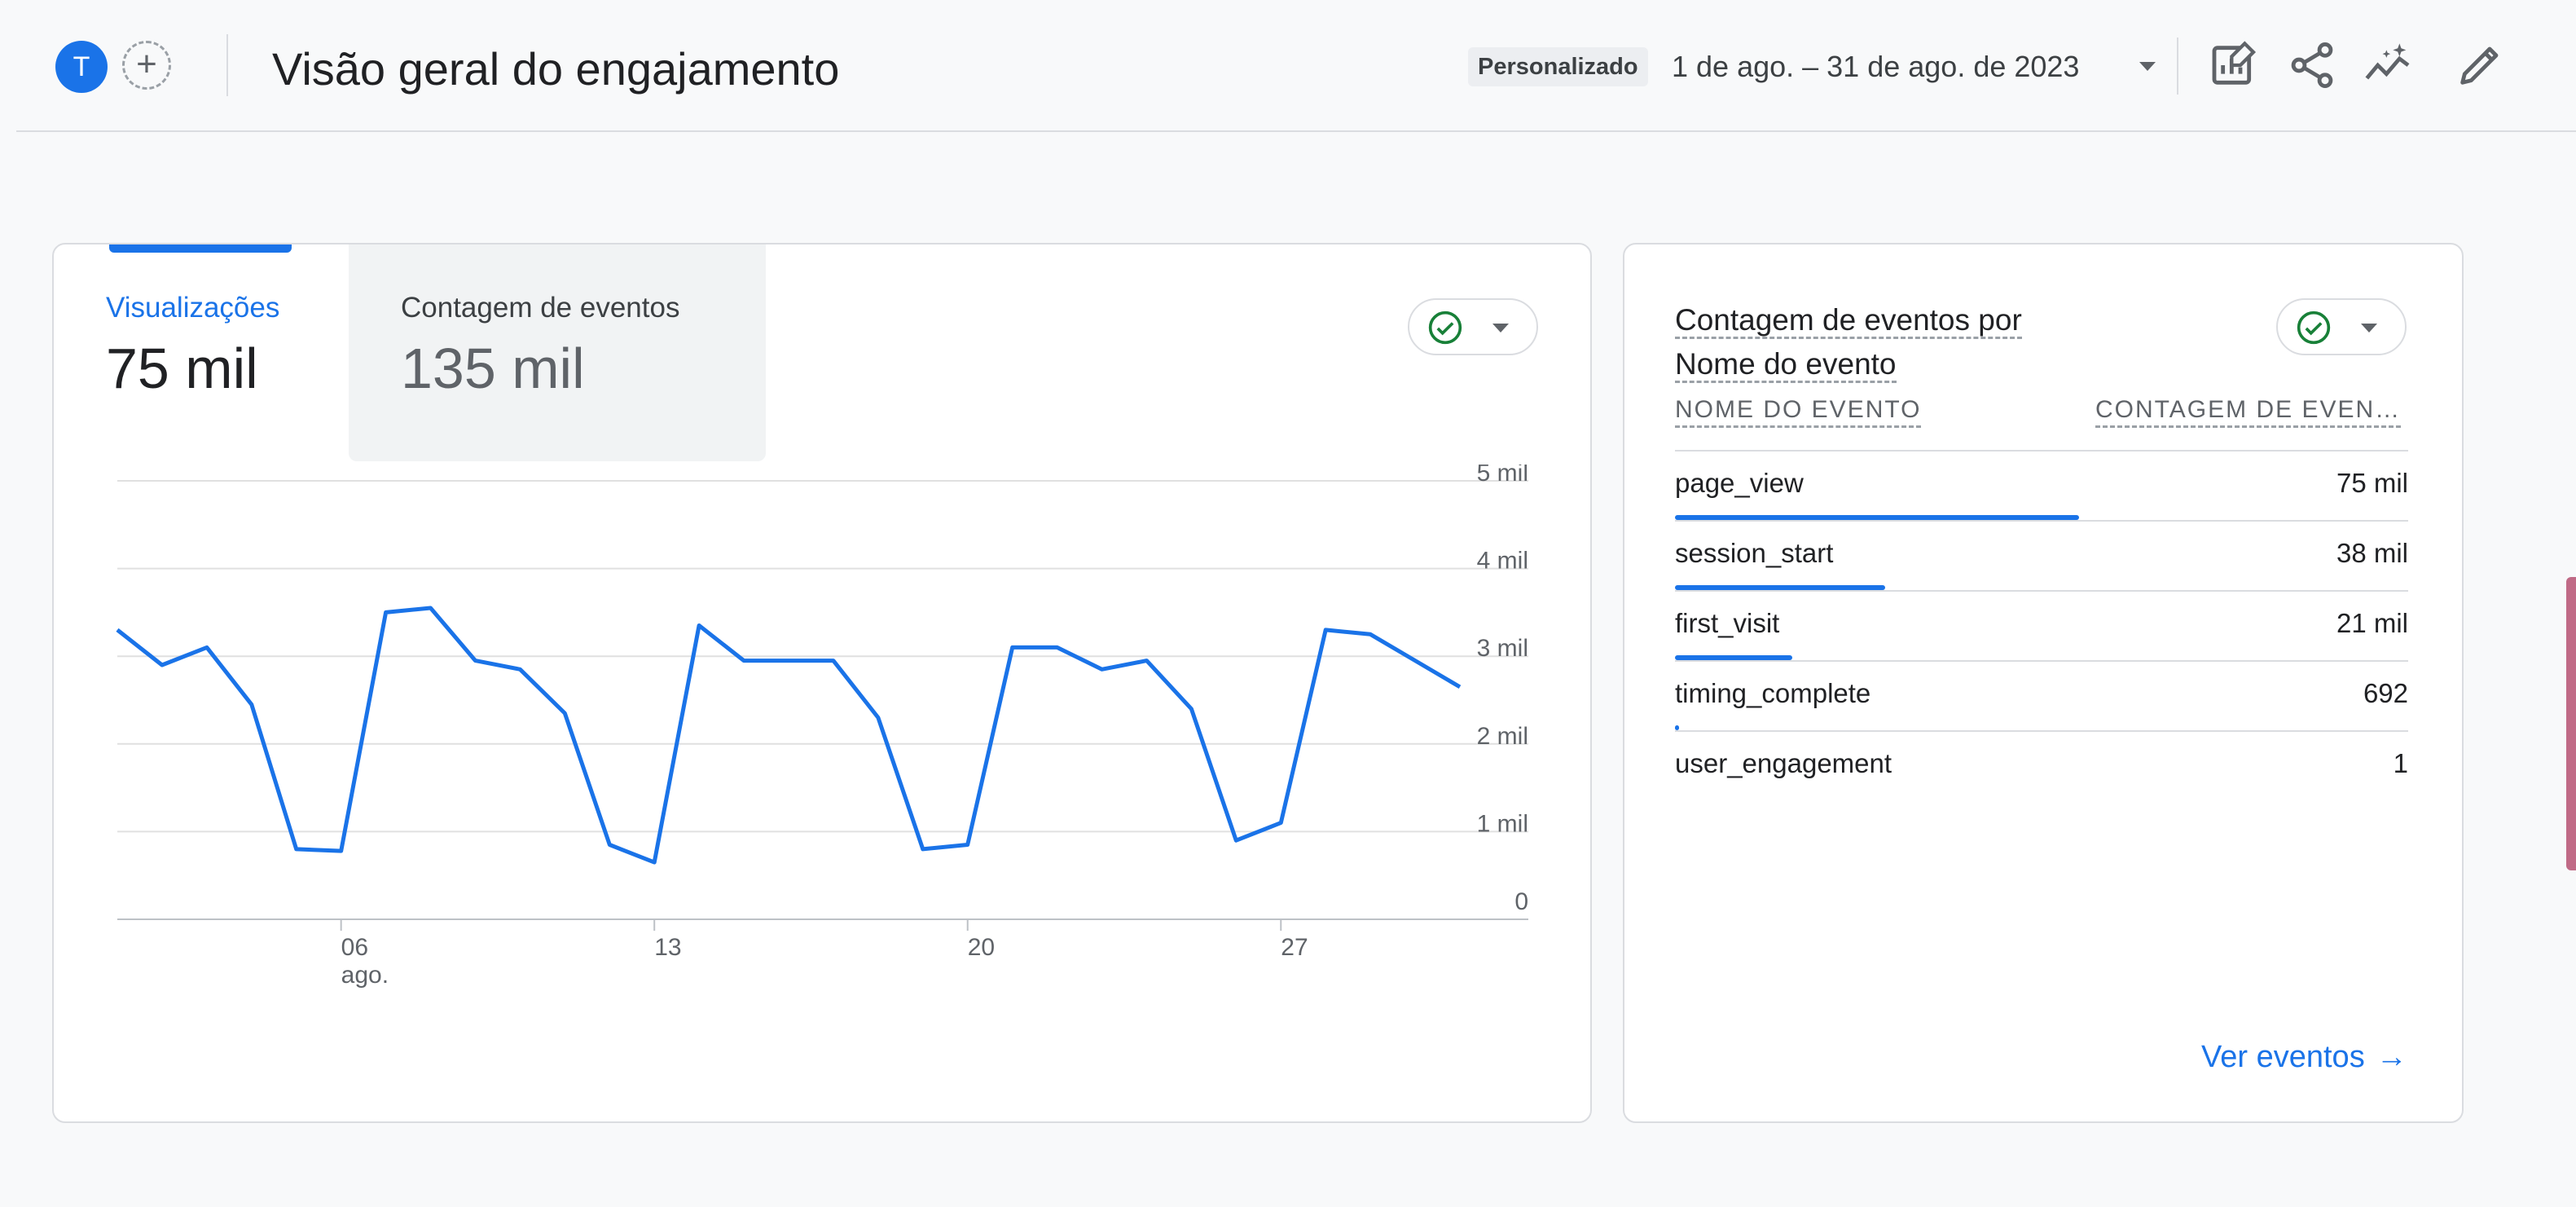 Image resolution: width=2576 pixels, height=1207 pixels. Describe the element at coordinates (1786, 365) in the screenshot. I see `card-title-dimension: Nome do evento` at that location.